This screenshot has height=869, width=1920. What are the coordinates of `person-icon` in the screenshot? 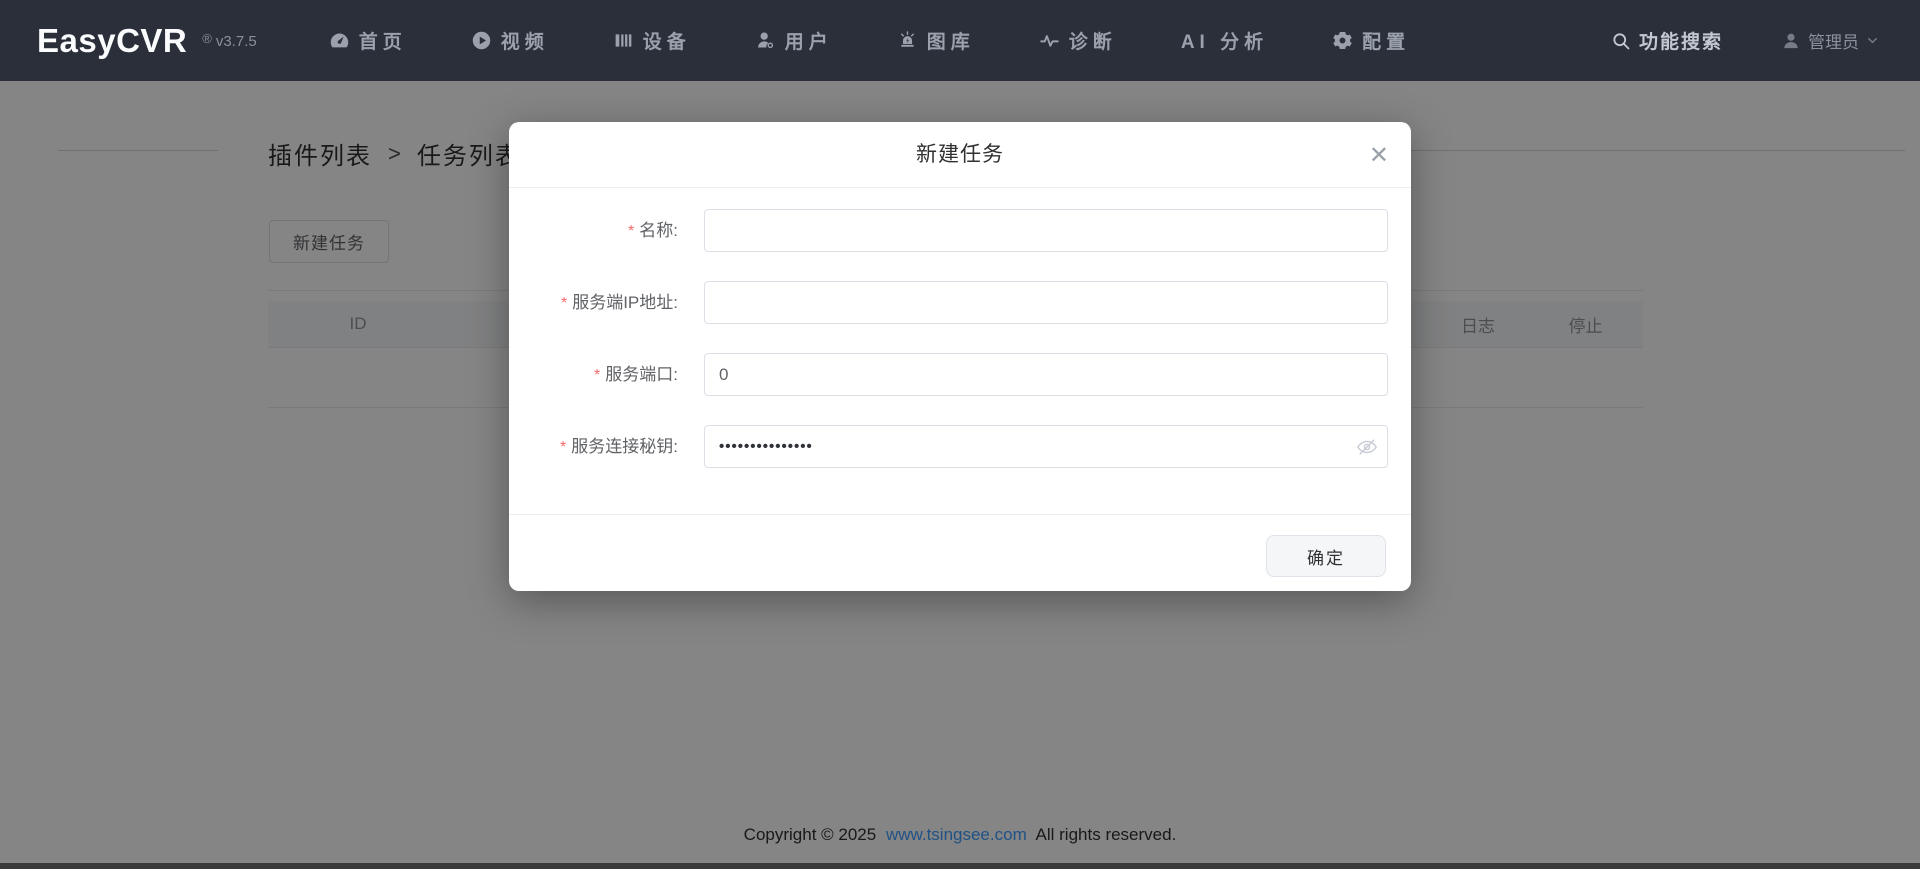 It's located at (1791, 40).